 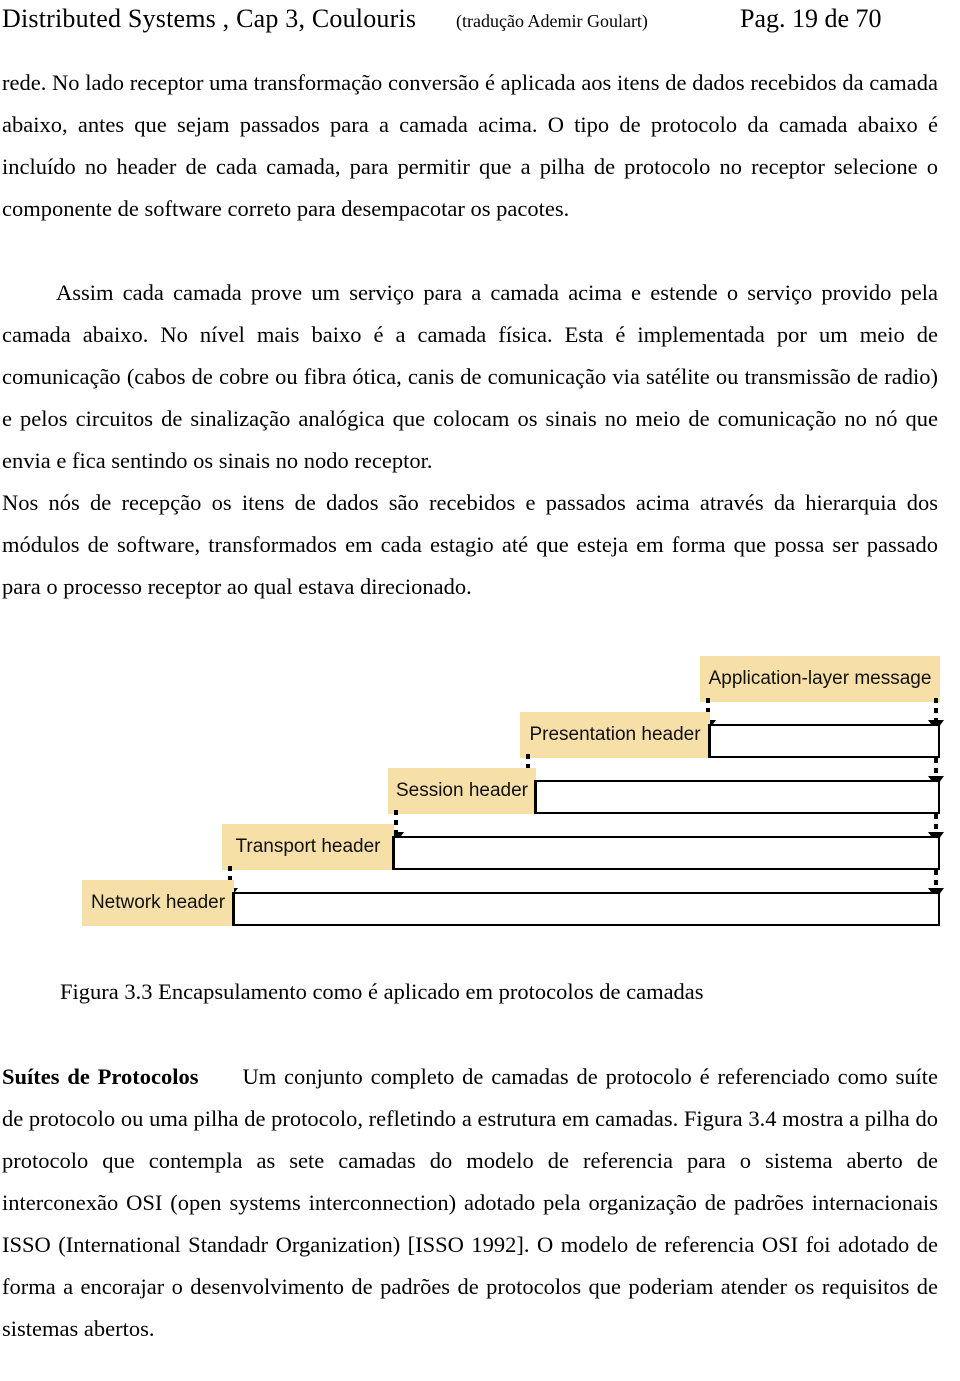 I want to click on diagram-layer-presentation: Presentation header, so click(x=730, y=735).